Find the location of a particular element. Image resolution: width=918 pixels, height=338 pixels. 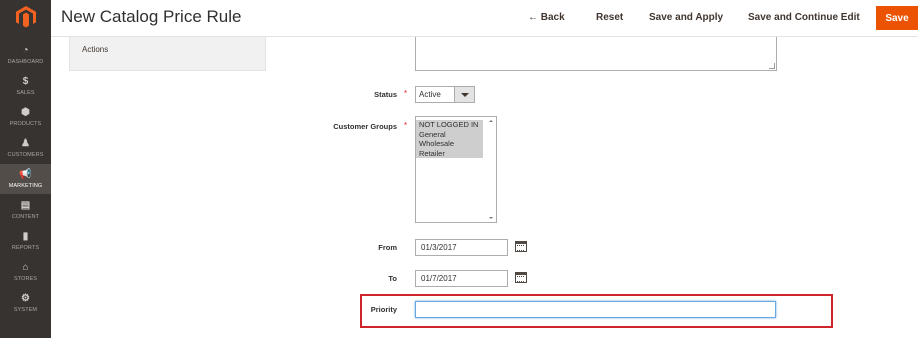

resize-handle is located at coordinates (772, 66).